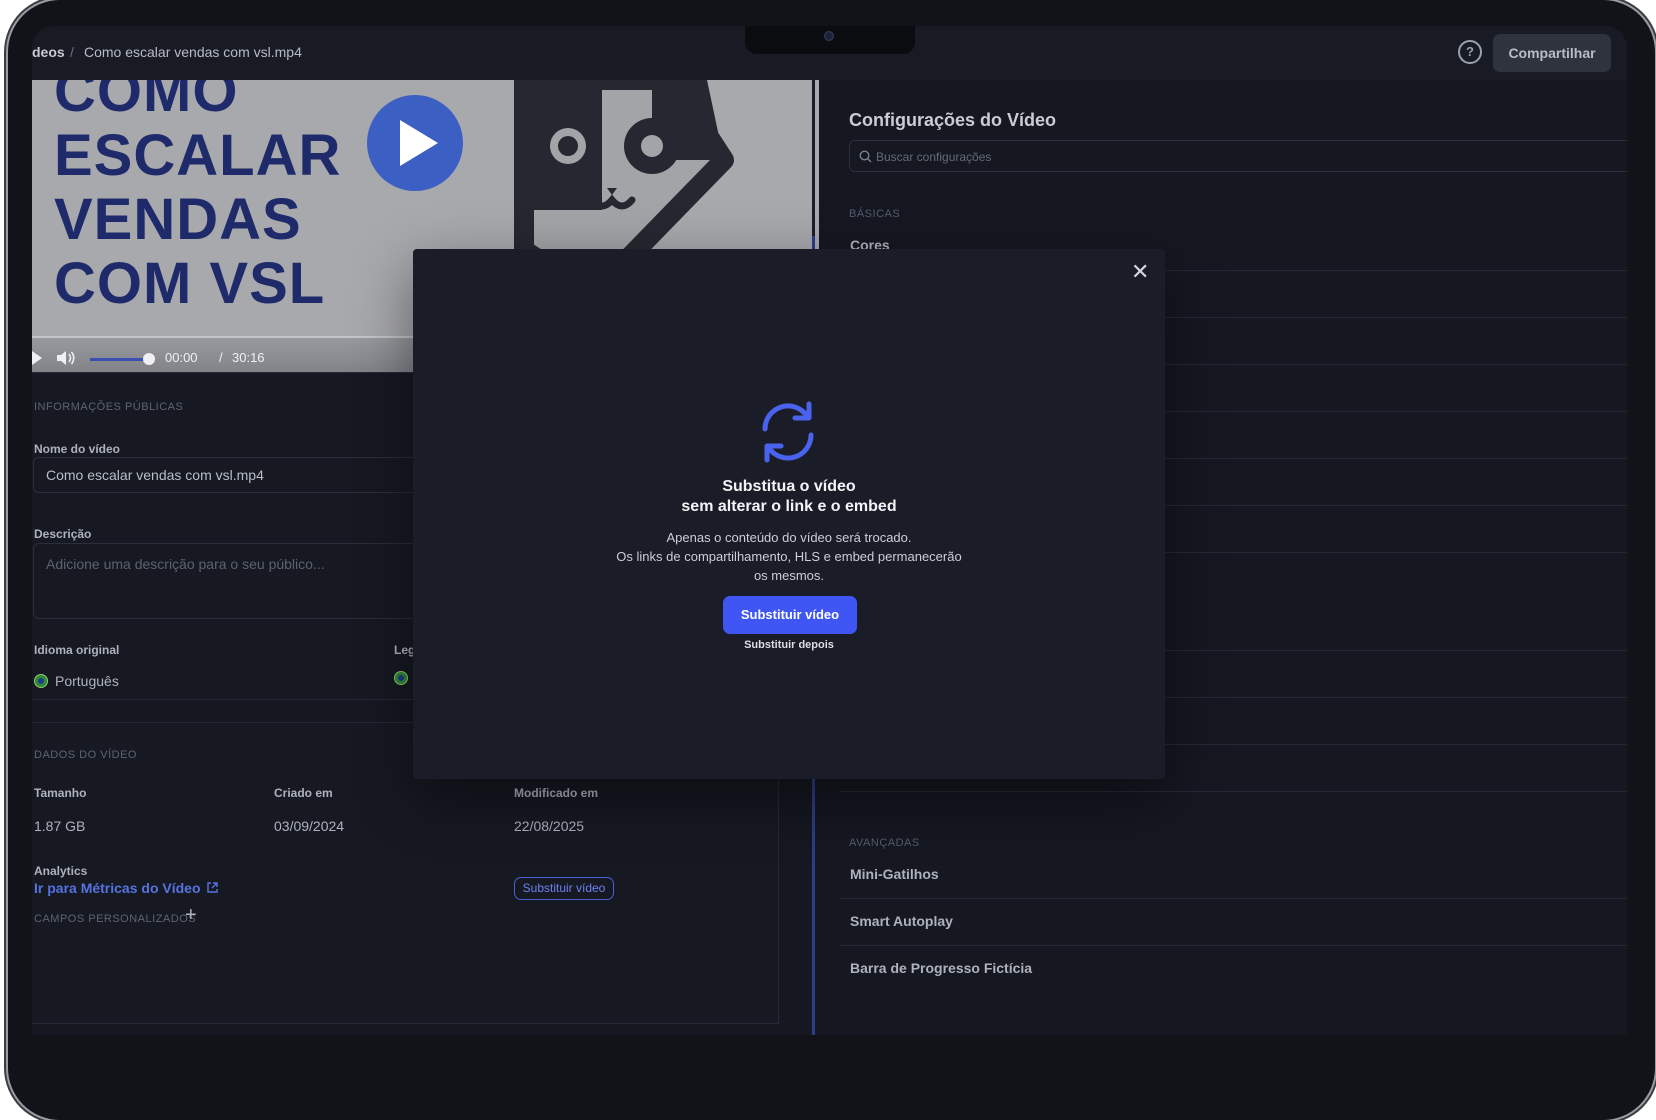 The width and height of the screenshot is (1656, 1120). What do you see at coordinates (149, 359) in the screenshot?
I see `volume-slider-handle` at bounding box center [149, 359].